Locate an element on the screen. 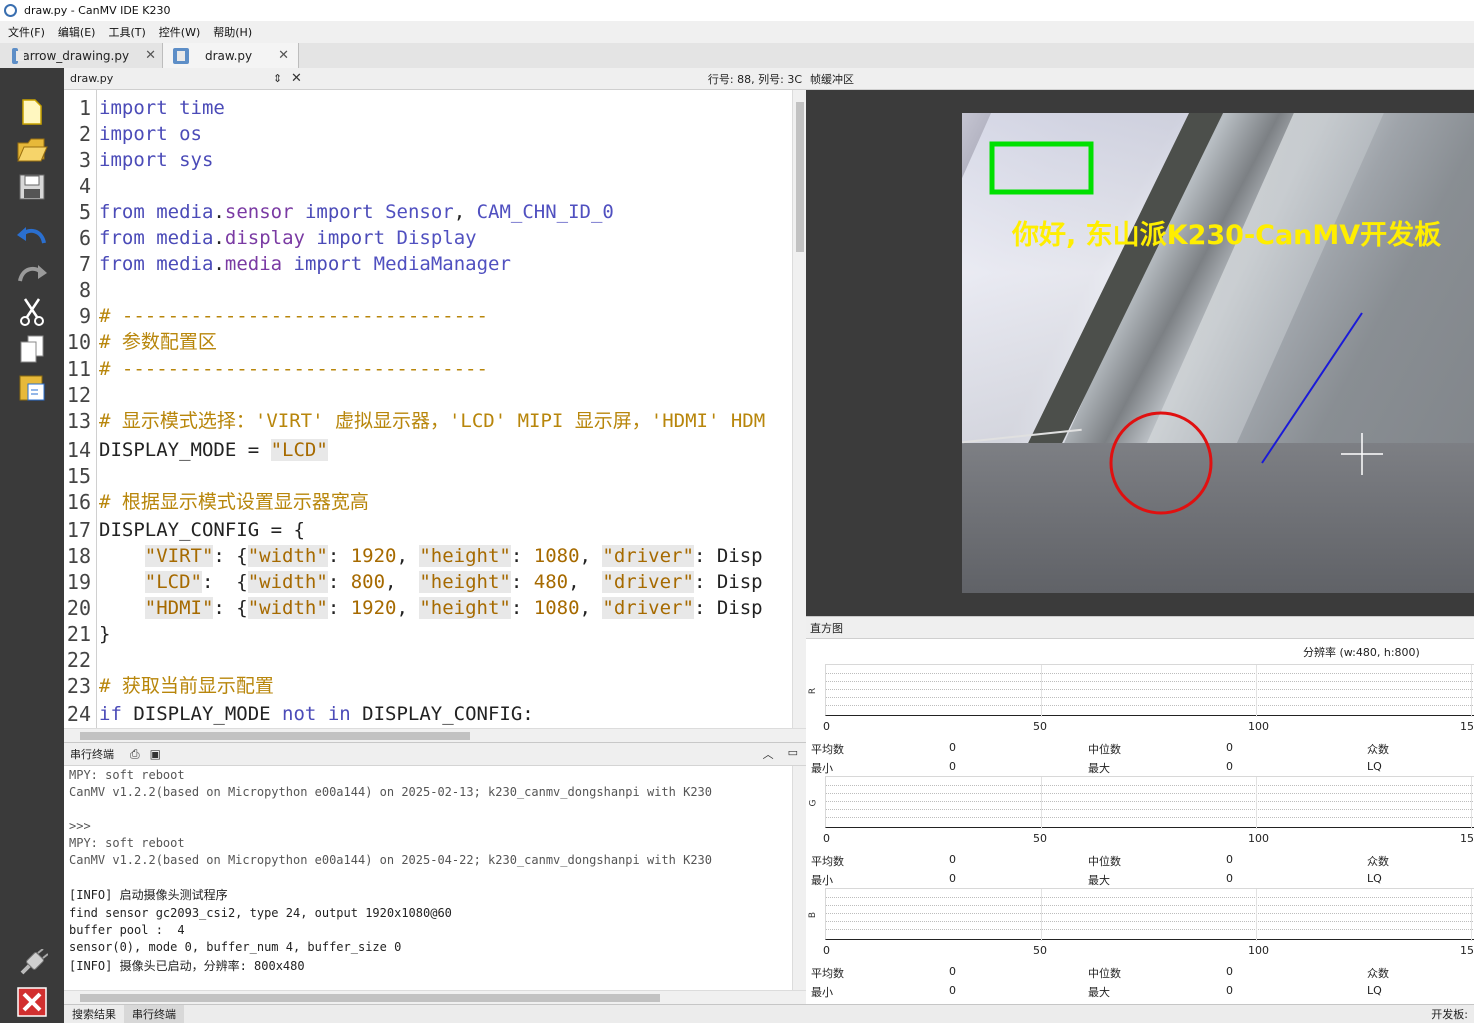 The width and height of the screenshot is (1474, 1023). line-number-gutter: 1 2 3 4 5 6 7 8 9 10 11 12 13 14 15 16 17 18 19 20 21 22 23 24 is located at coordinates (80, 409).